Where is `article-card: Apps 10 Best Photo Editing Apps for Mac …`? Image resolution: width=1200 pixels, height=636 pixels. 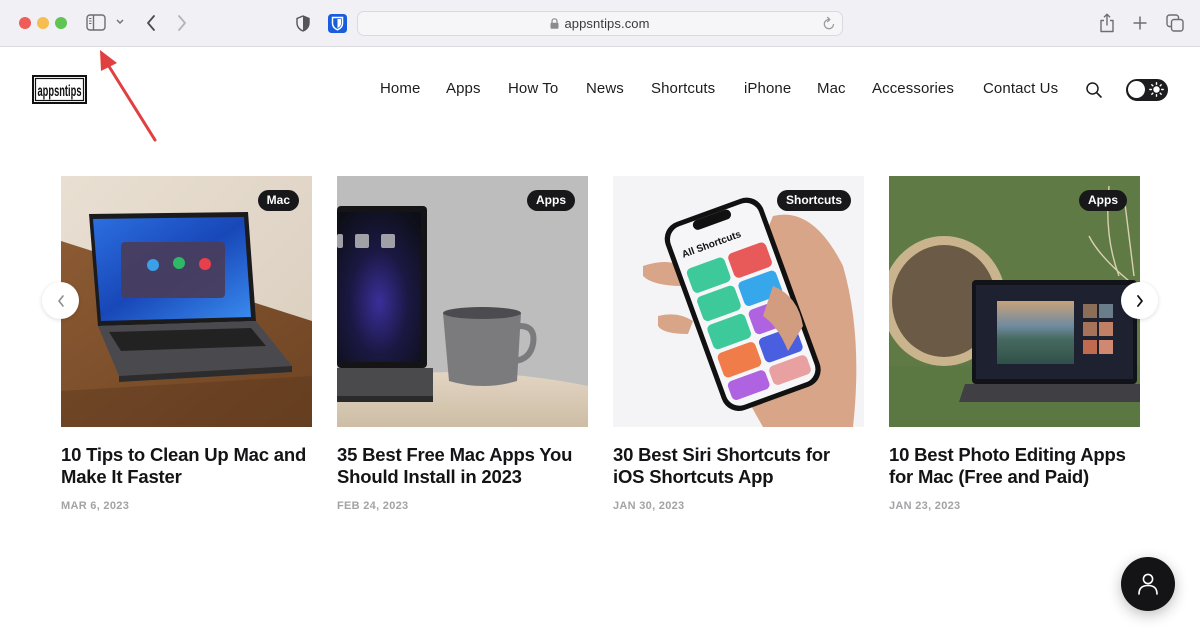
article-card: Apps 10 Best Photo Editing Apps for Mac … is located at coordinates (1014, 344).